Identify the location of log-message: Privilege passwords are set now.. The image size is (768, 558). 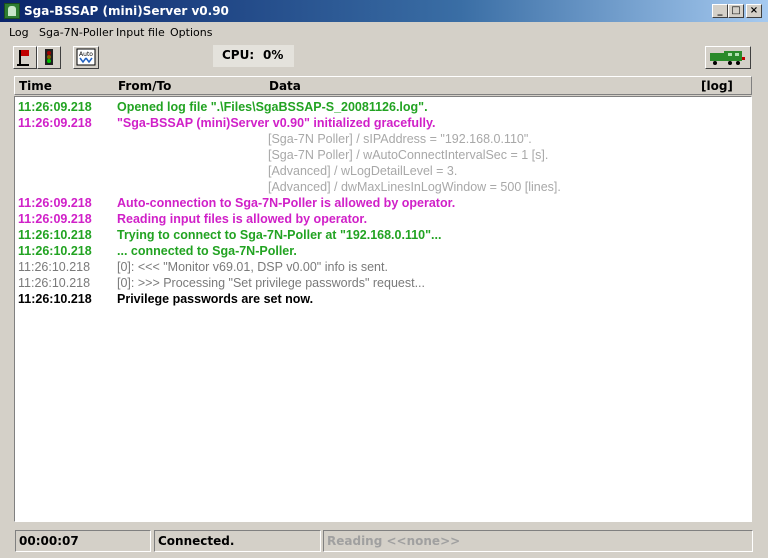
(215, 299).